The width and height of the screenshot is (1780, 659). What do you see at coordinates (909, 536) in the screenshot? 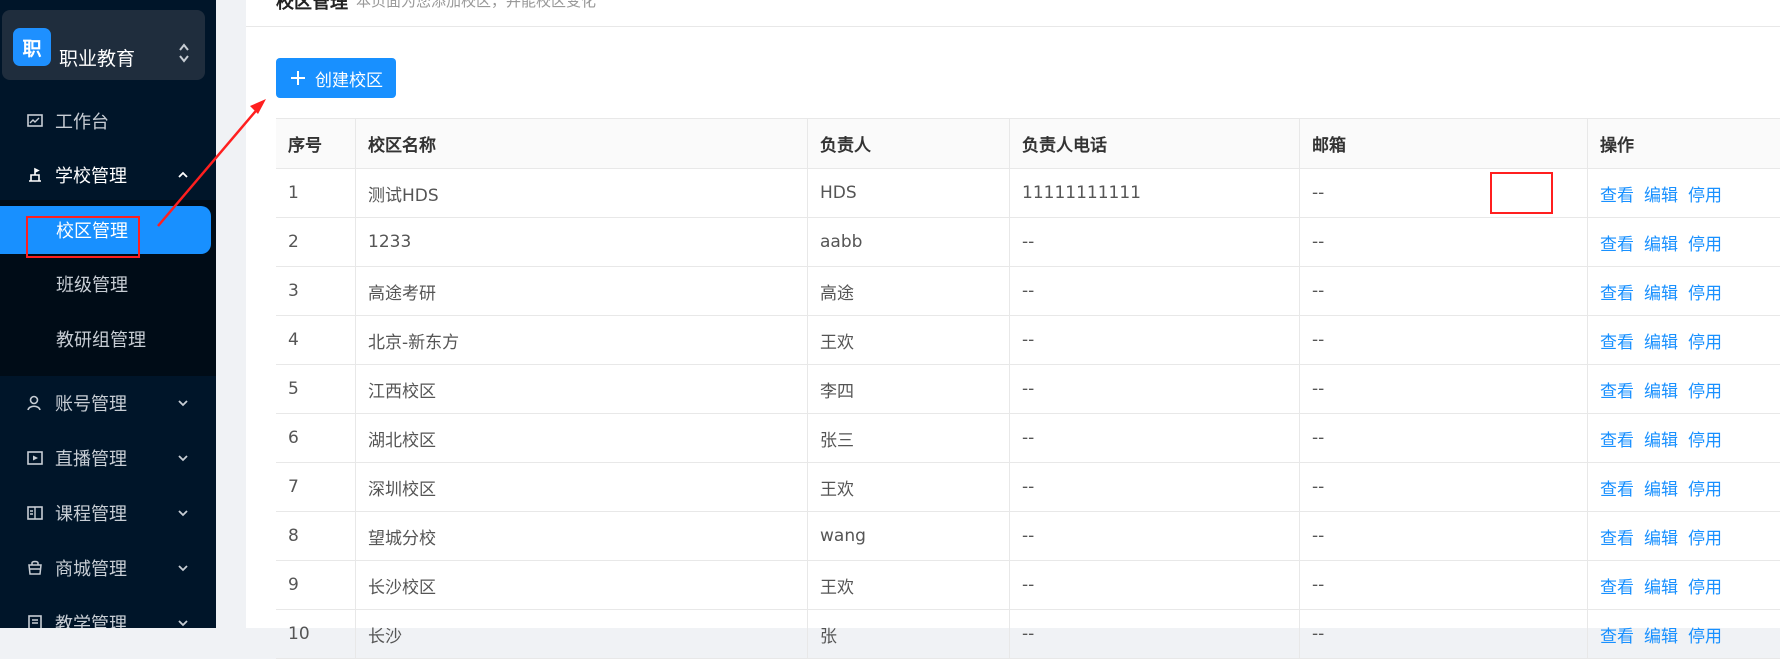
I see `cell-owner: wang` at bounding box center [909, 536].